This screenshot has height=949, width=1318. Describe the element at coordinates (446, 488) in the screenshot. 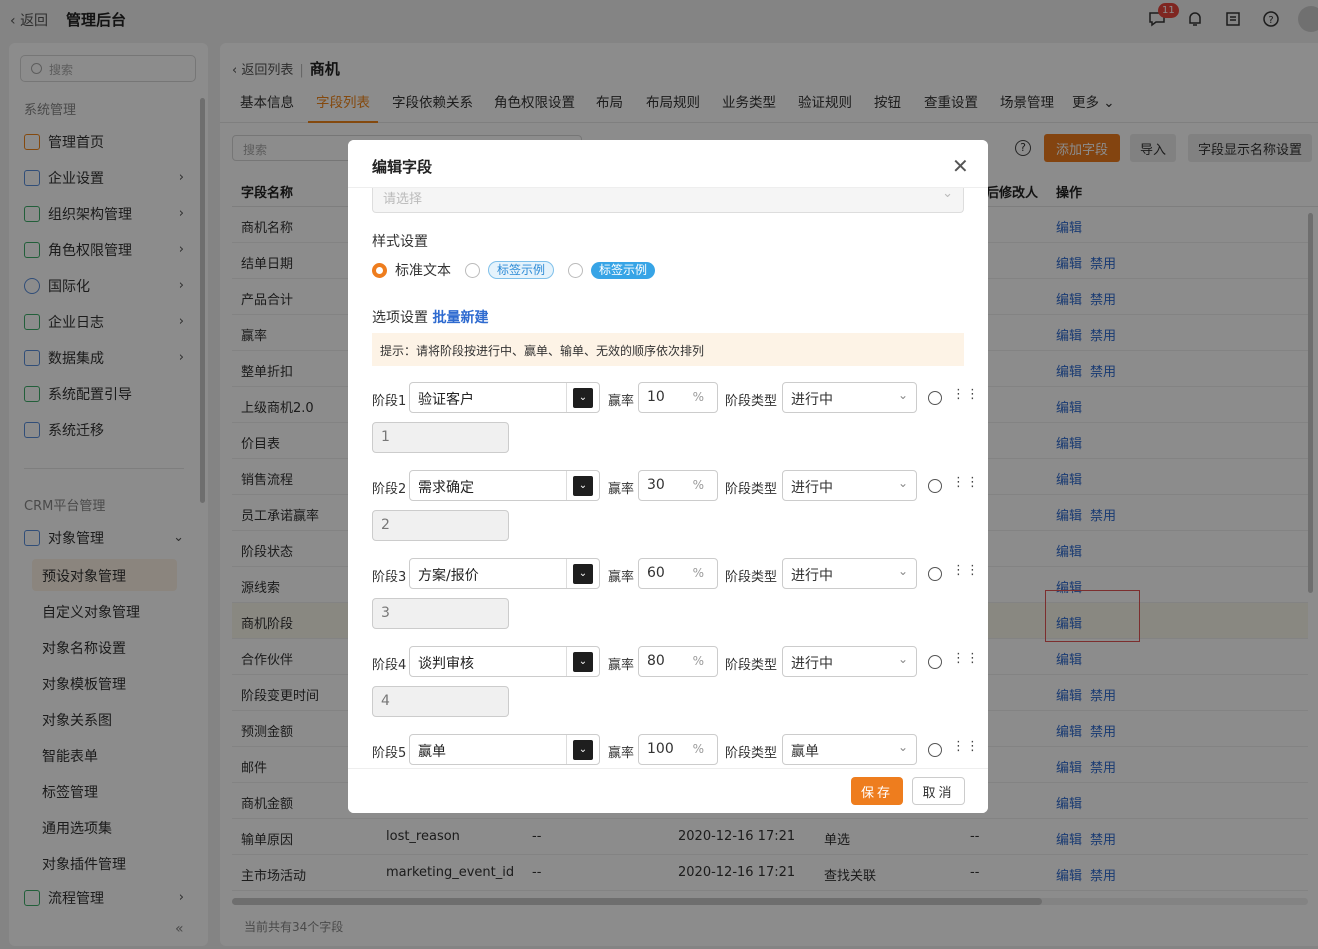

I see `stage-name-value: 需求确定` at that location.